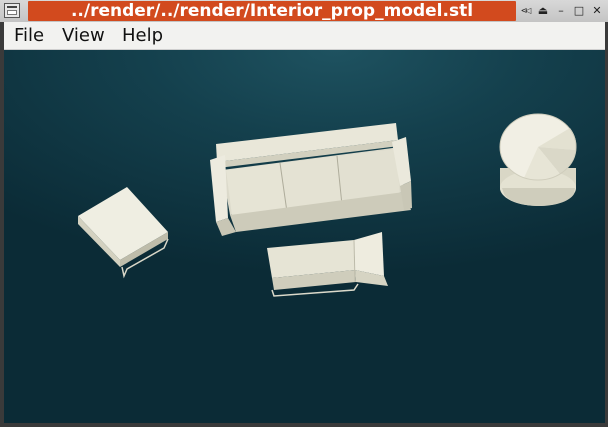  What do you see at coordinates (83, 35) in the screenshot?
I see `menu-view: View` at bounding box center [83, 35].